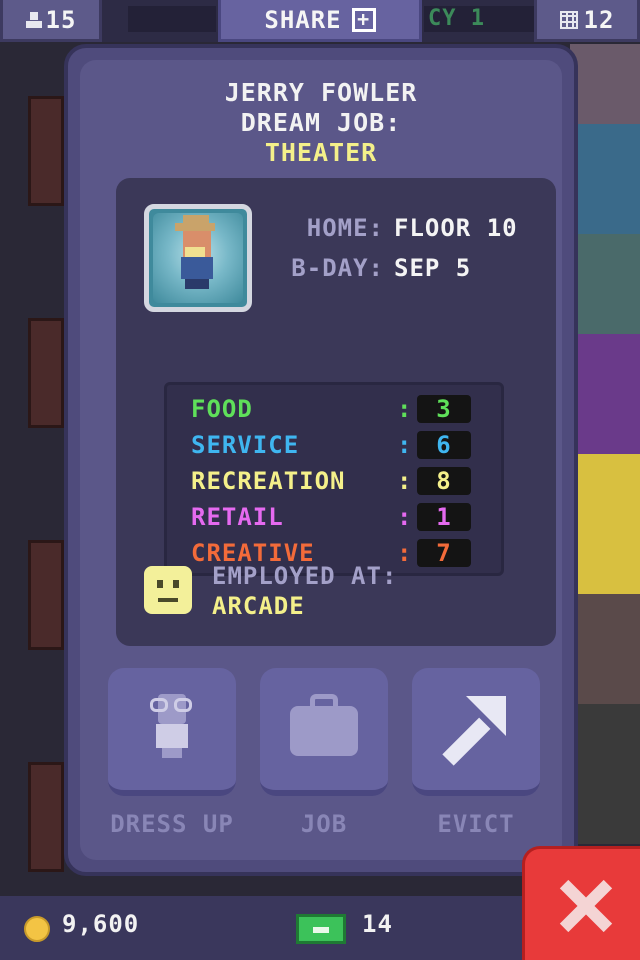 The height and width of the screenshot is (960, 640). What do you see at coordinates (197, 268) in the screenshot?
I see `avatar-body` at bounding box center [197, 268].